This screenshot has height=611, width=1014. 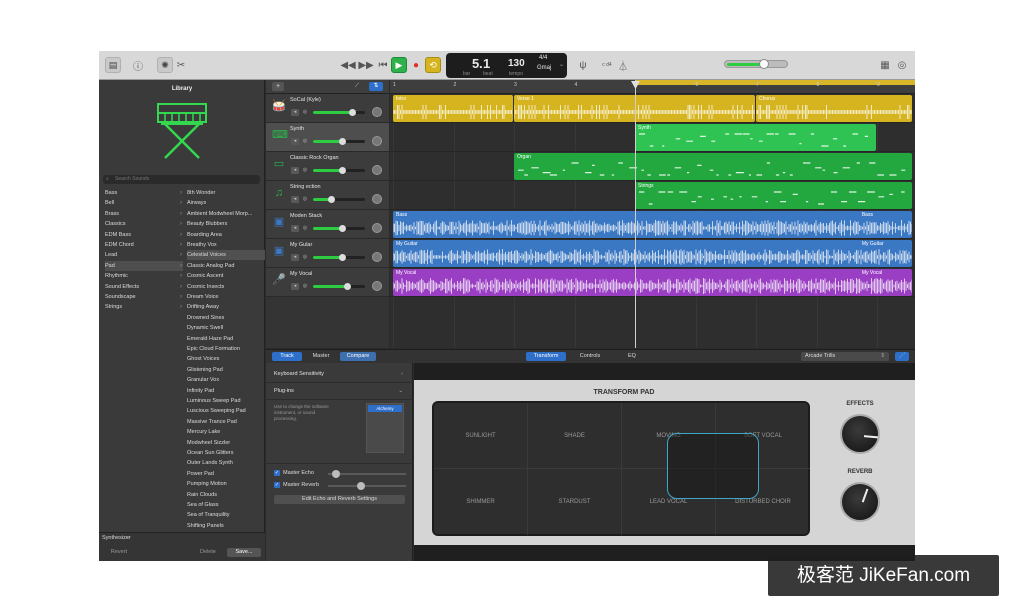 I want to click on arpeggiator-select: Arcade Trills ⇕, so click(x=845, y=356).